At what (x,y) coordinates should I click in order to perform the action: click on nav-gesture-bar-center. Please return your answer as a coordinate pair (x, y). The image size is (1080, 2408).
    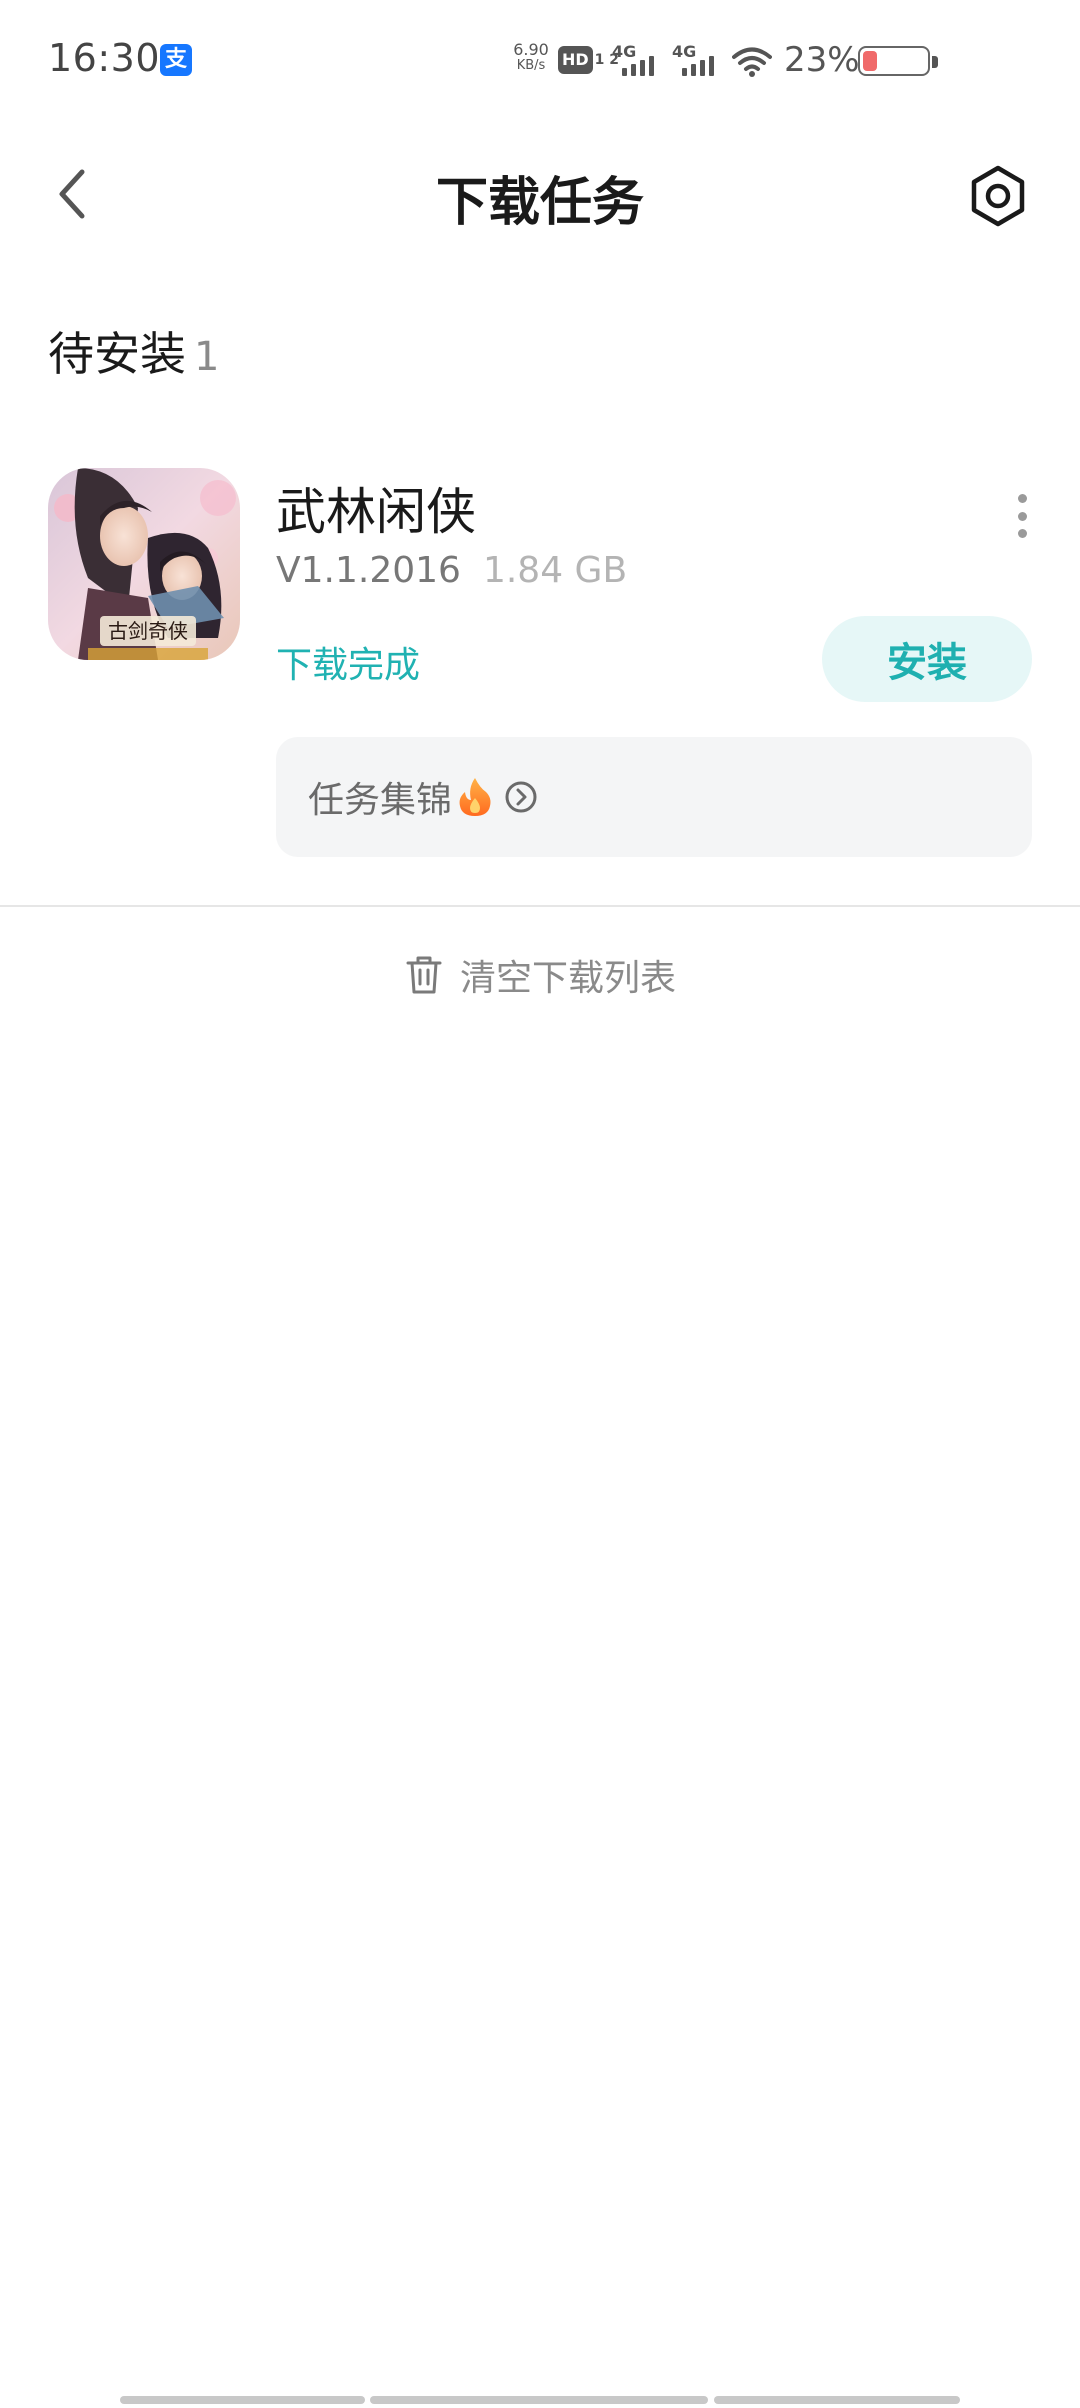
    Looking at the image, I should click on (539, 2400).